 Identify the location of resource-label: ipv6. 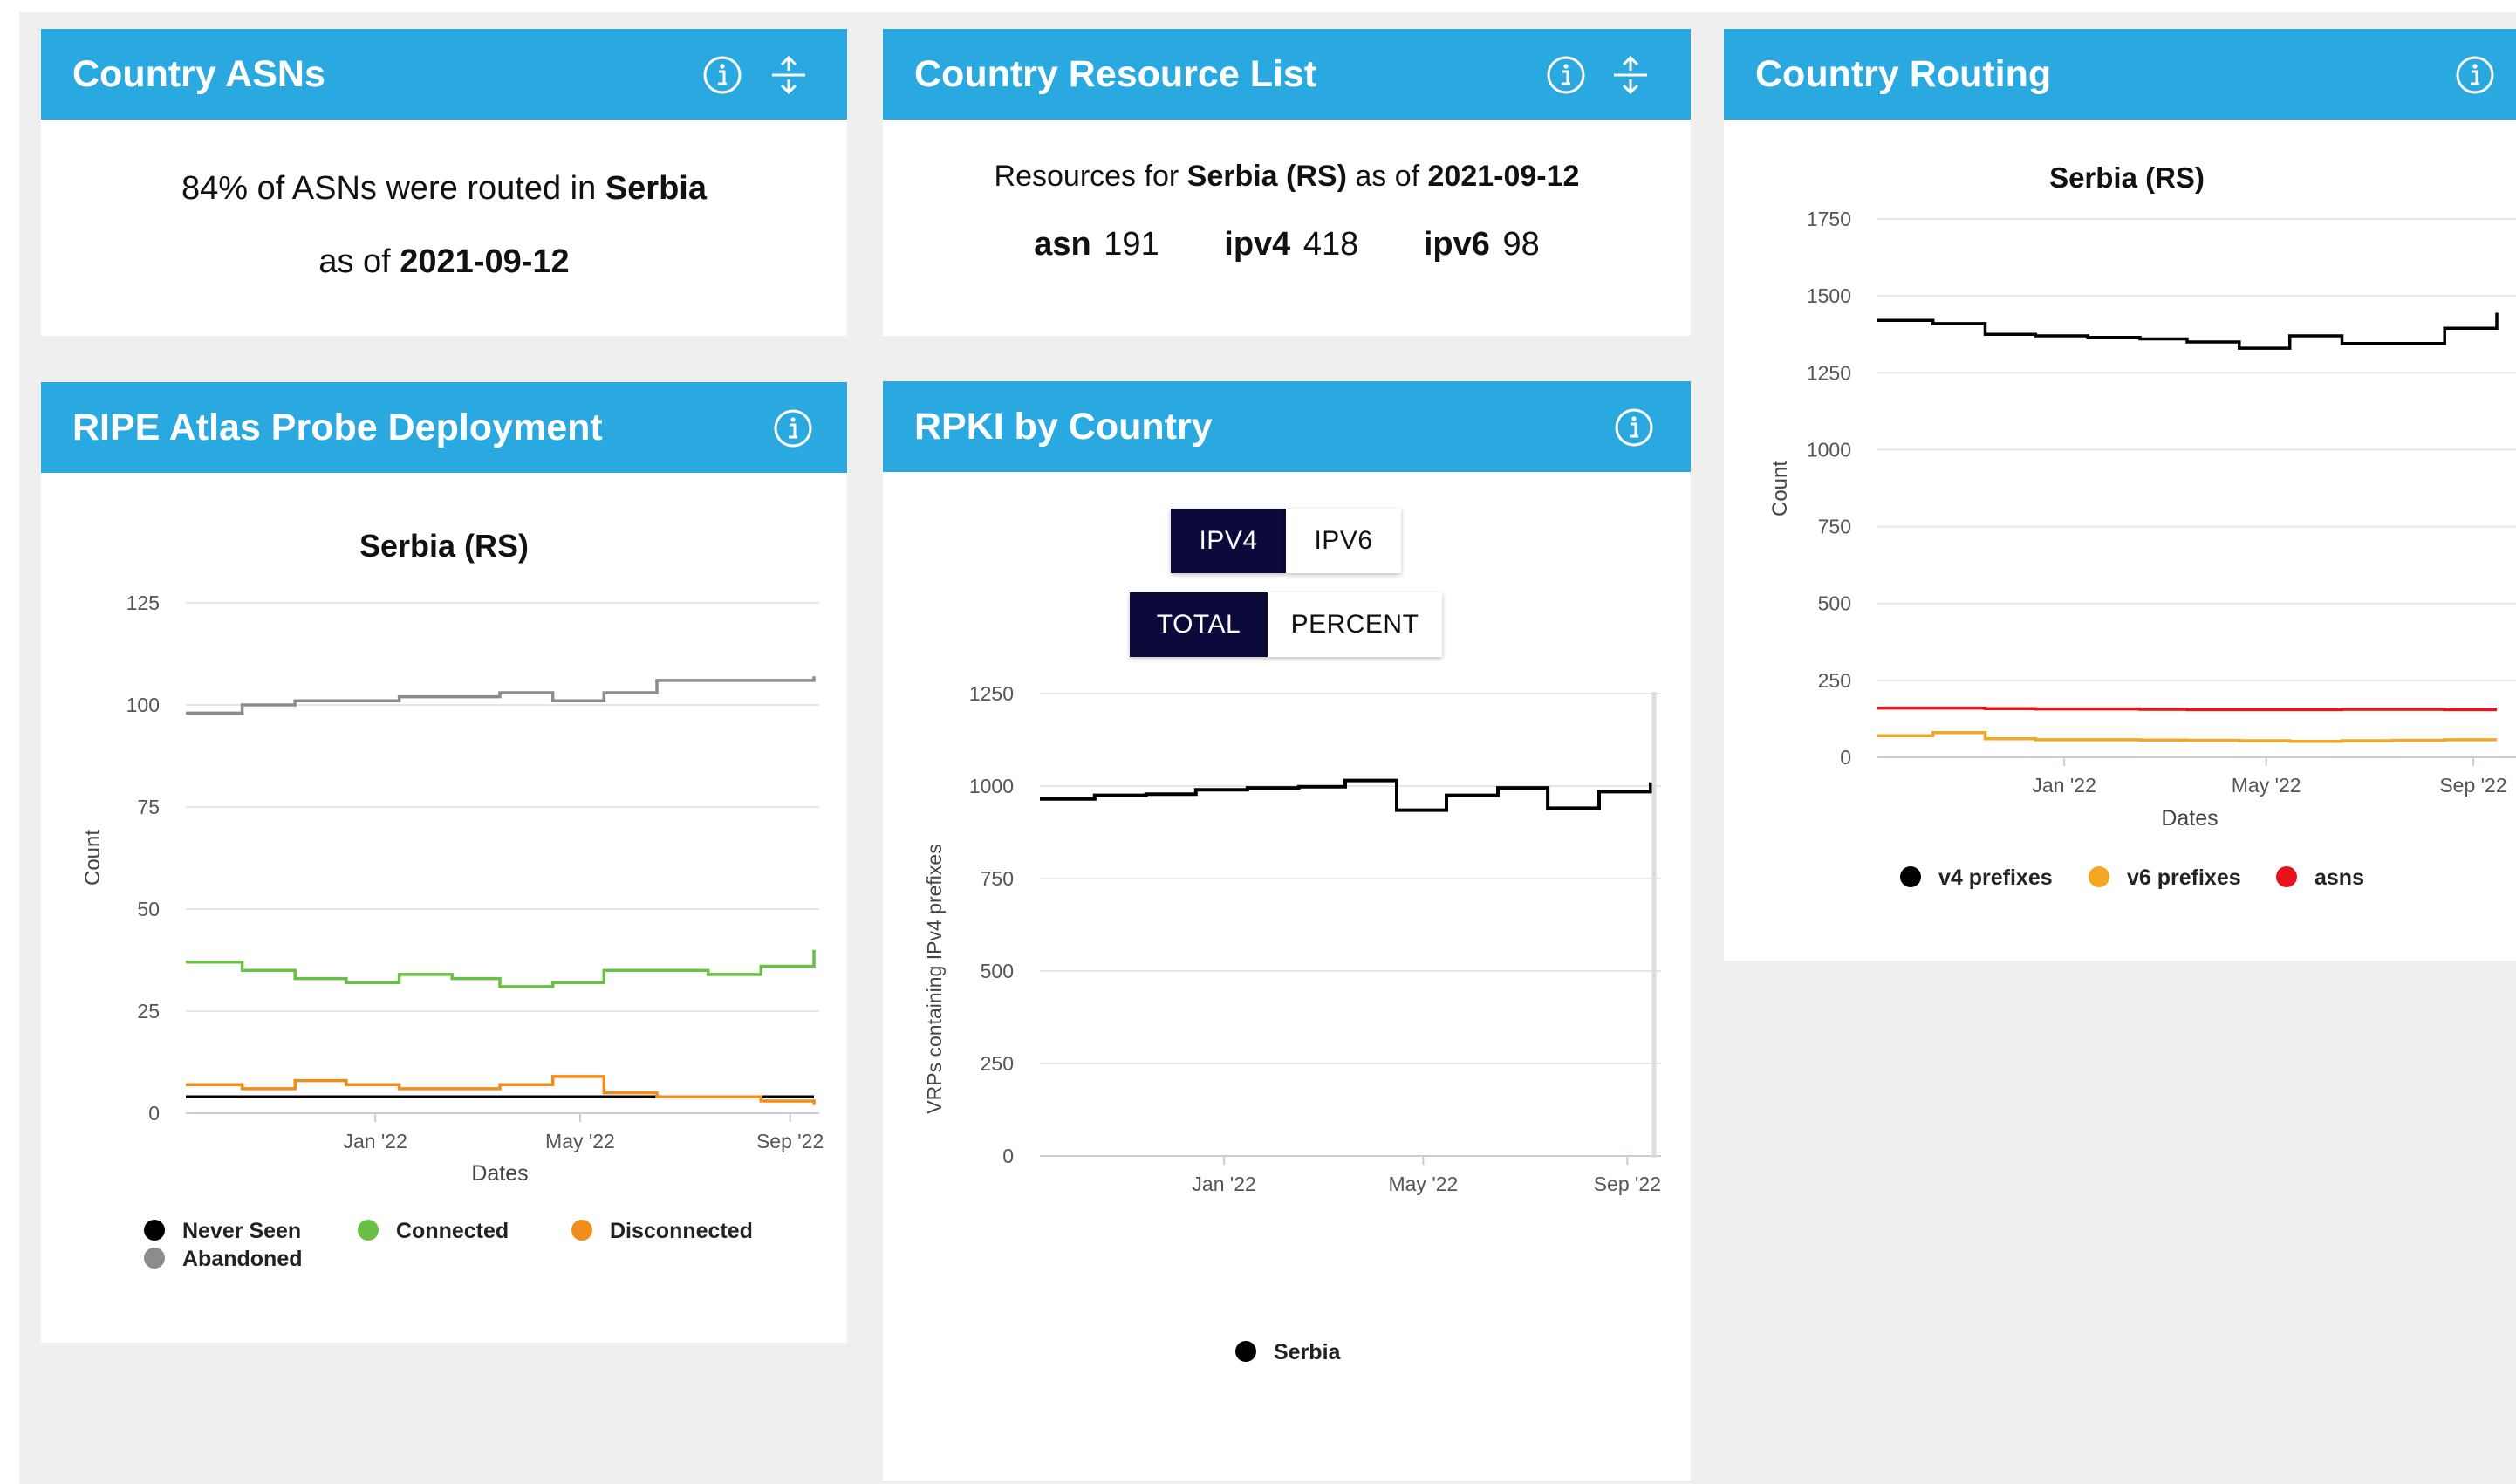
(1456, 244).